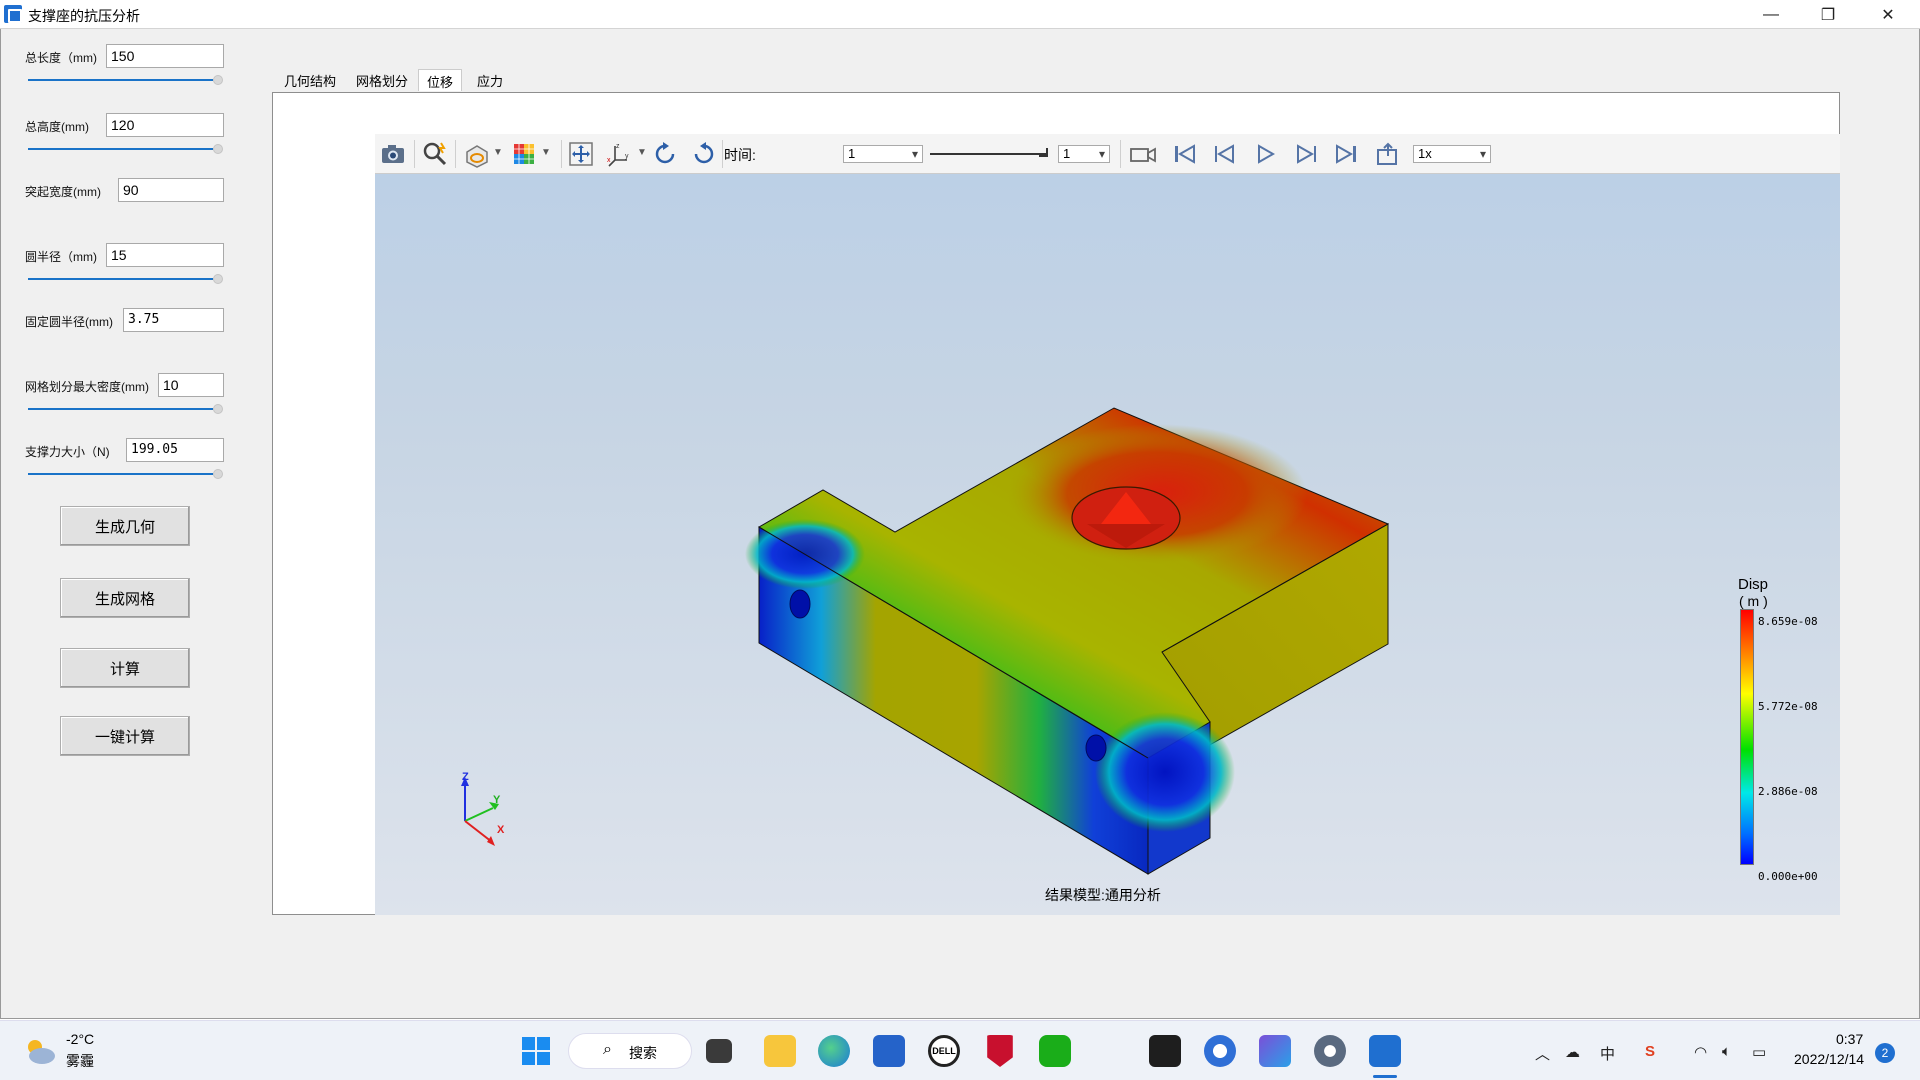 This screenshot has width=1920, height=1080. I want to click on tab-mesh: 网格划分, so click(382, 80).